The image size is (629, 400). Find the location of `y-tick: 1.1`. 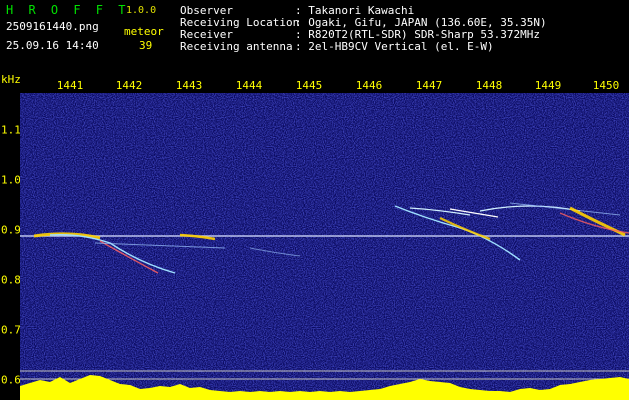

y-tick: 1.1 is located at coordinates (11, 130).